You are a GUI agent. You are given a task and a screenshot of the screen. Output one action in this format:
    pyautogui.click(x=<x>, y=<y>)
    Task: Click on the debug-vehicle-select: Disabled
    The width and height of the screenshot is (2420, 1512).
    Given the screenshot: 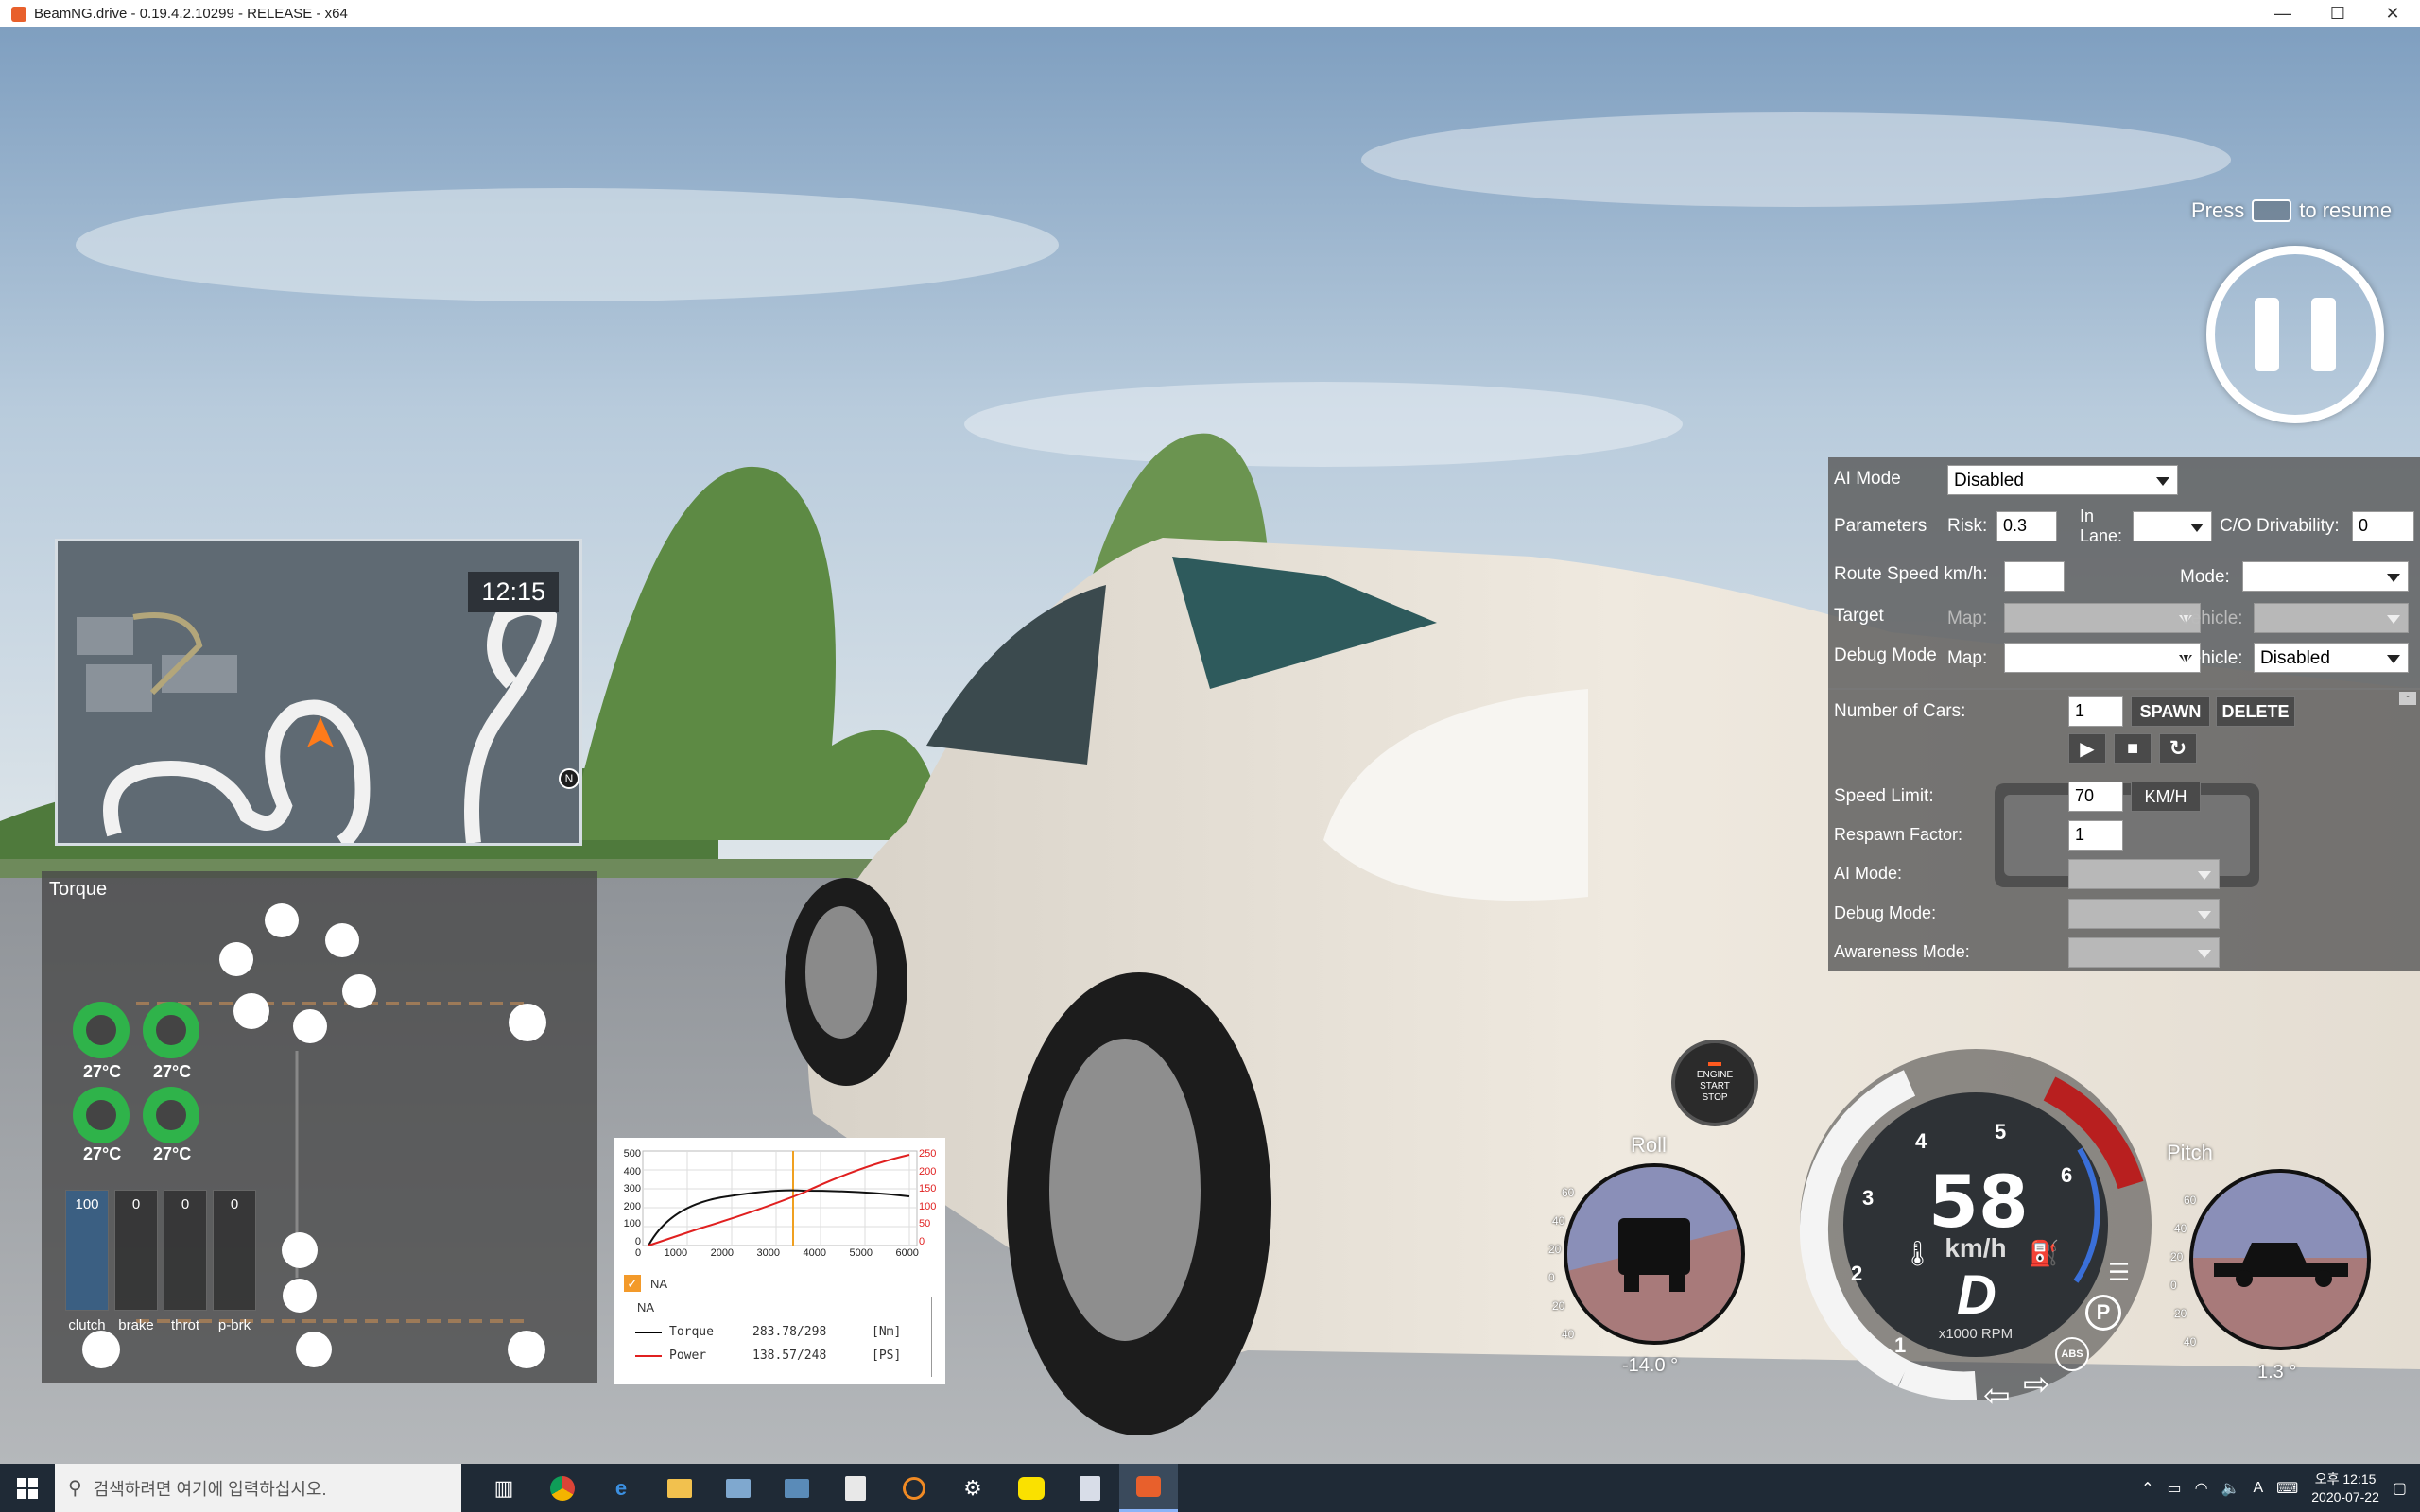 What is the action you would take?
    pyautogui.click(x=2331, y=658)
    